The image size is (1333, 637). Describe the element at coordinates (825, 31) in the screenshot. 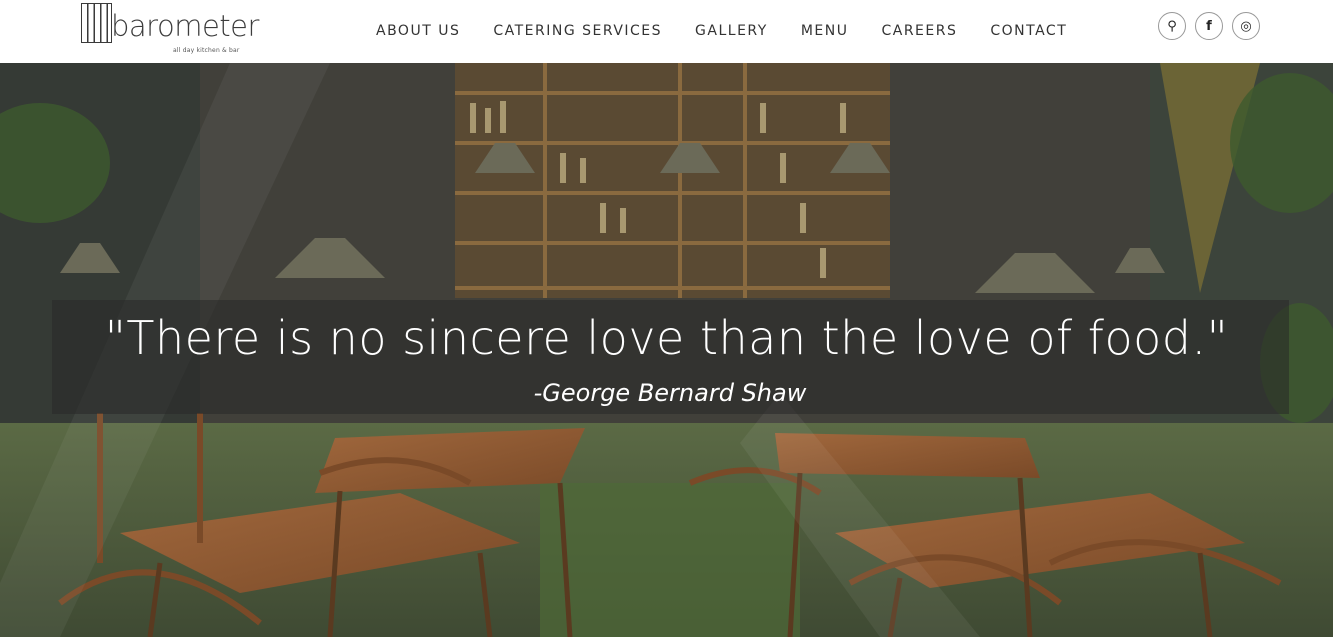

I see `nav-menu: MENU` at that location.